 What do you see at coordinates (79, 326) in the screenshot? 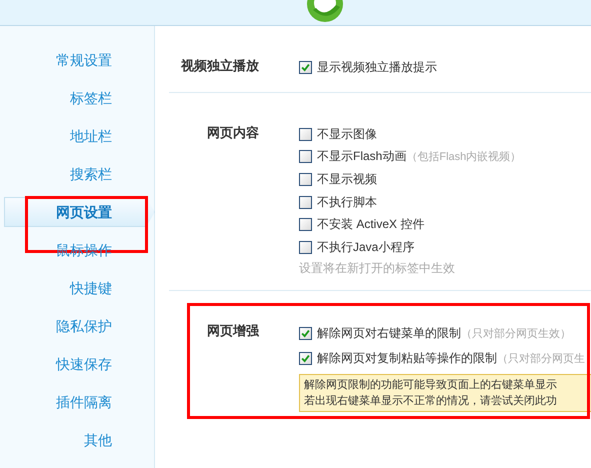
I see `sidebar-item: 隐私保护` at bounding box center [79, 326].